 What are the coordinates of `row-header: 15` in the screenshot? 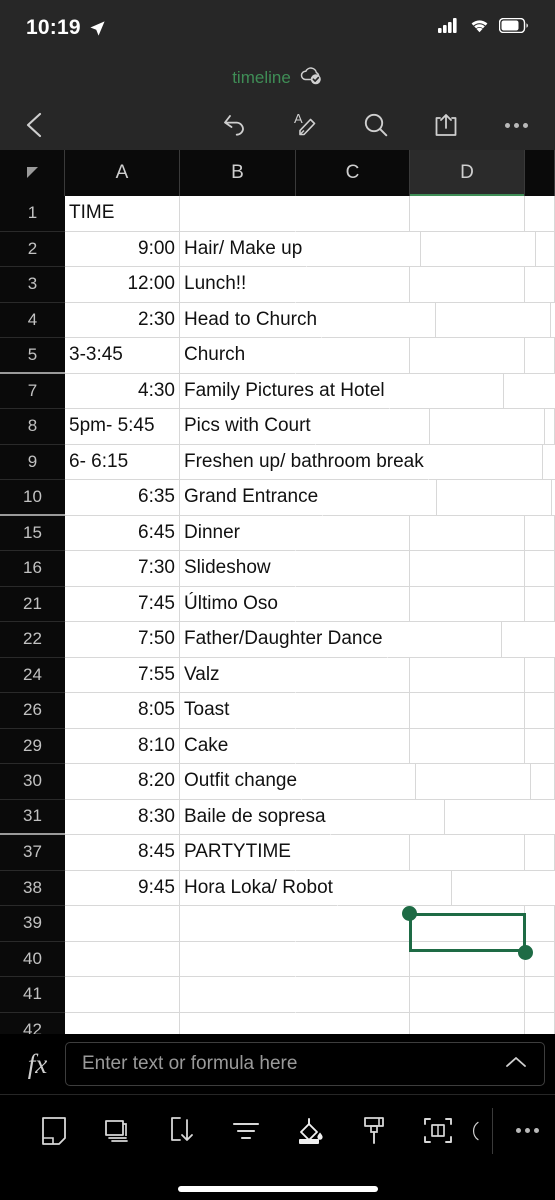 It's located at (32, 533).